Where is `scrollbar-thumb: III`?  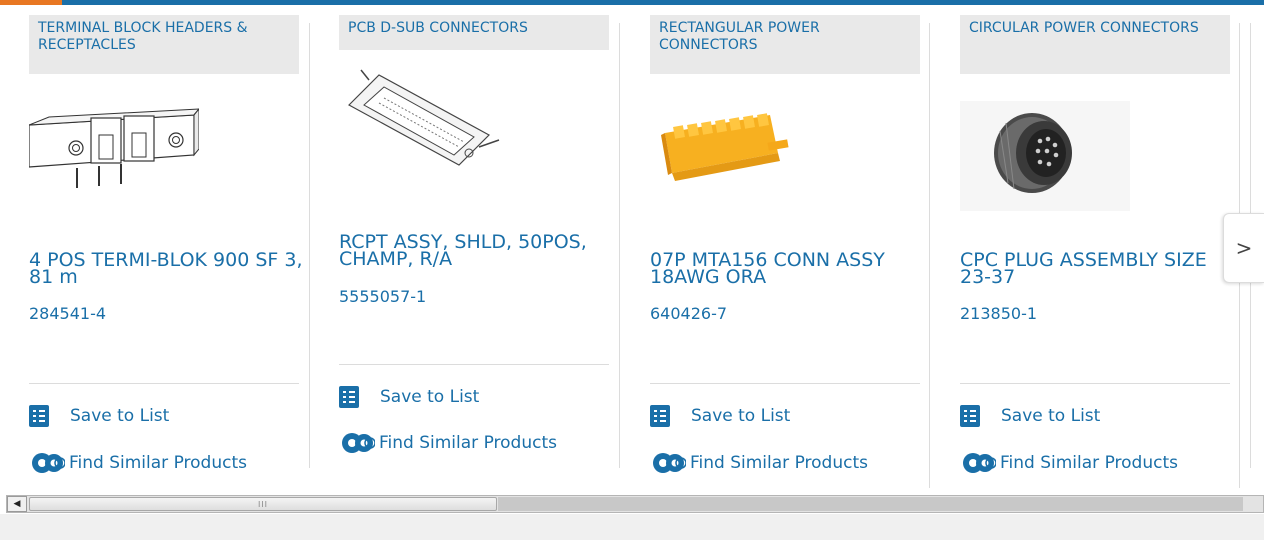
scrollbar-thumb: III is located at coordinates (263, 504).